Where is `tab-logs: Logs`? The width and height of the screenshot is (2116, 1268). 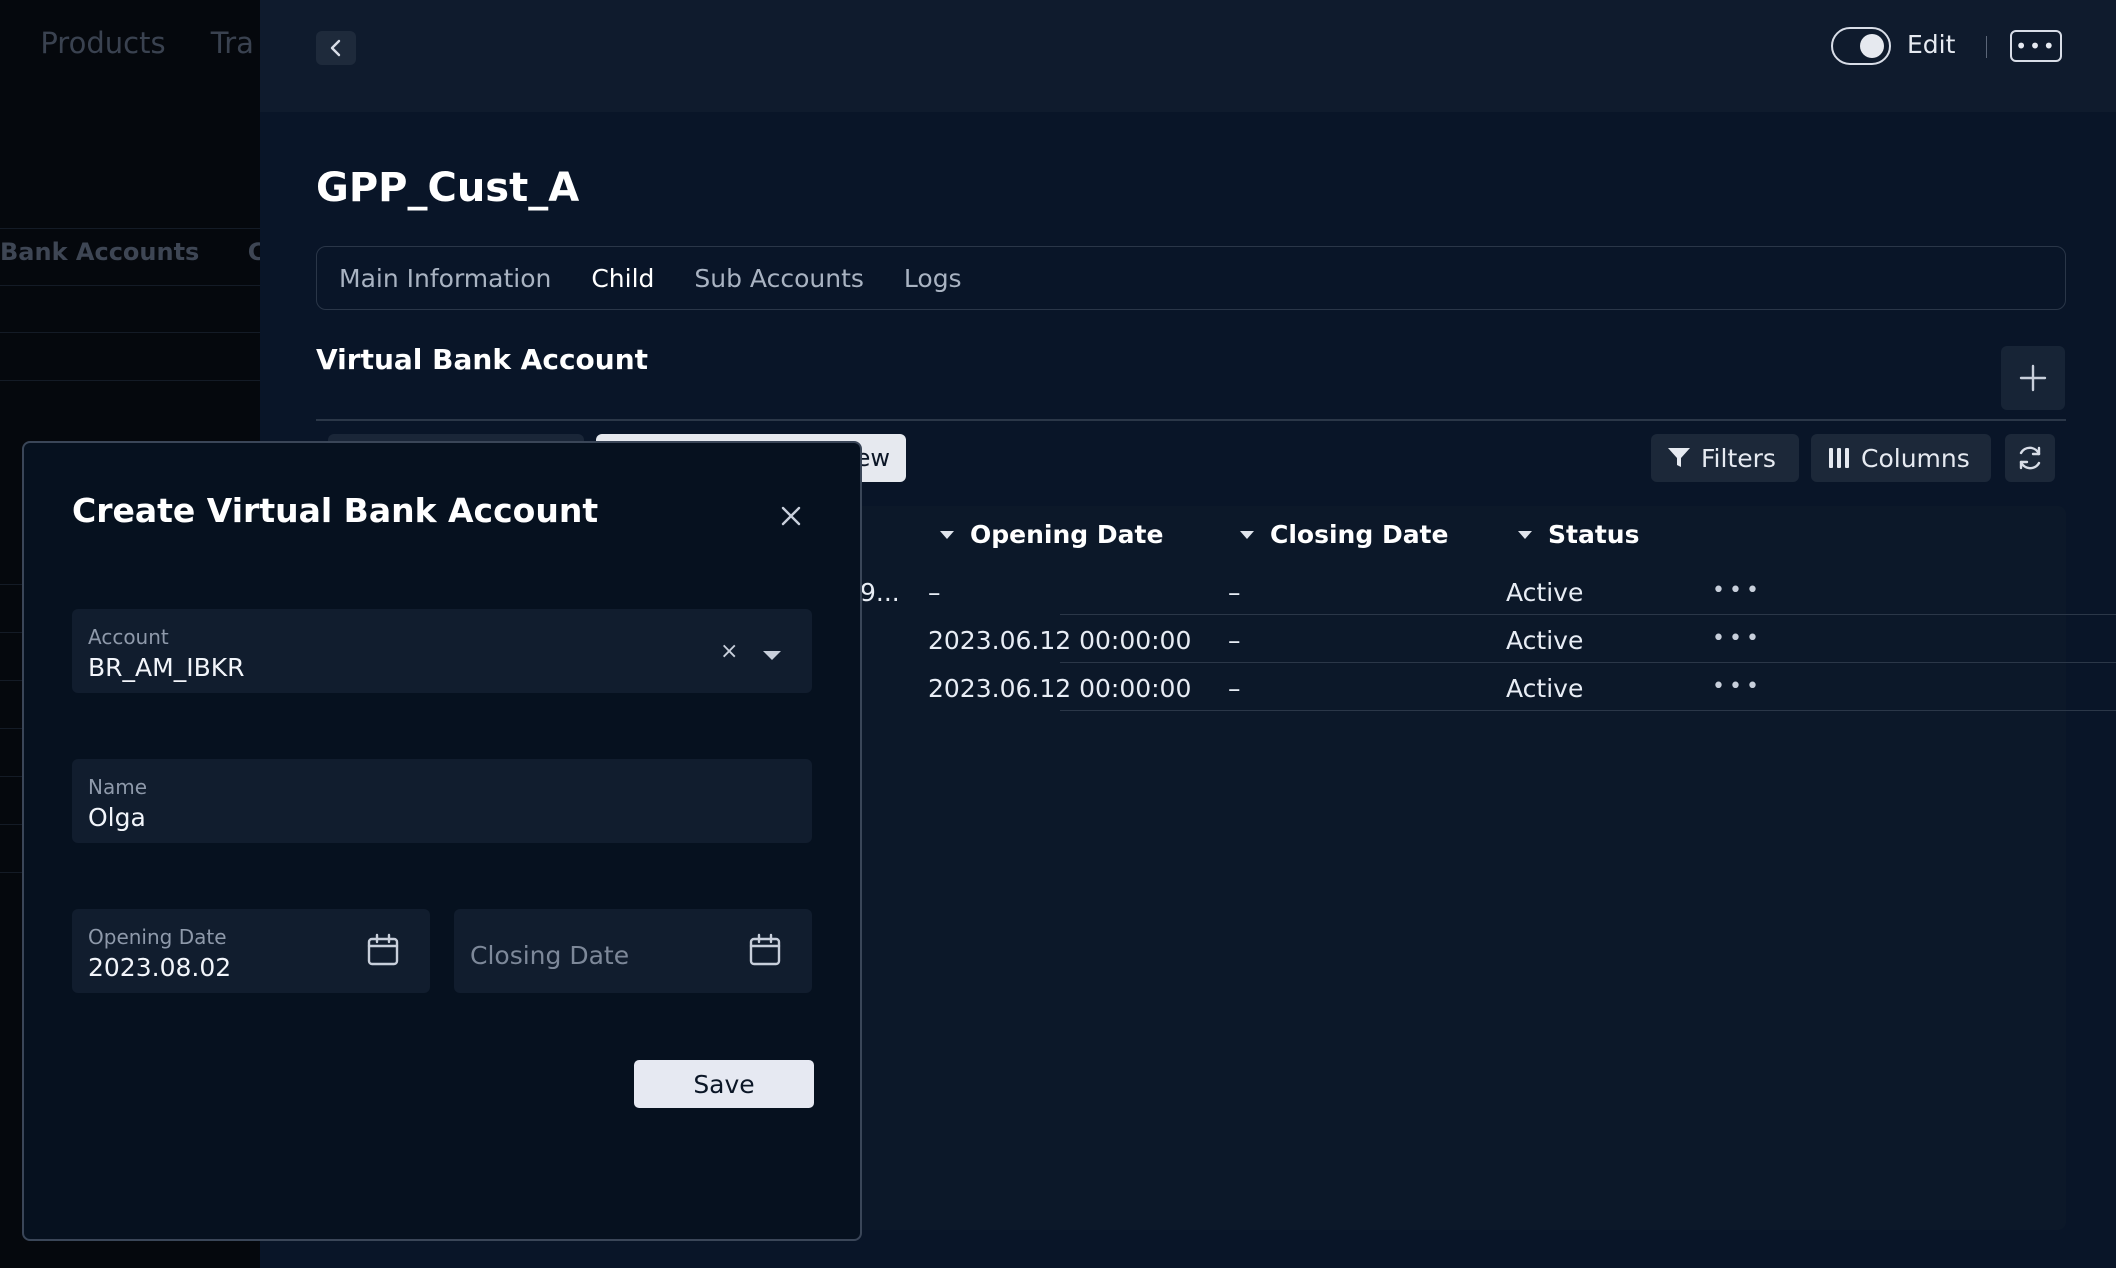
tab-logs: Logs is located at coordinates (933, 278).